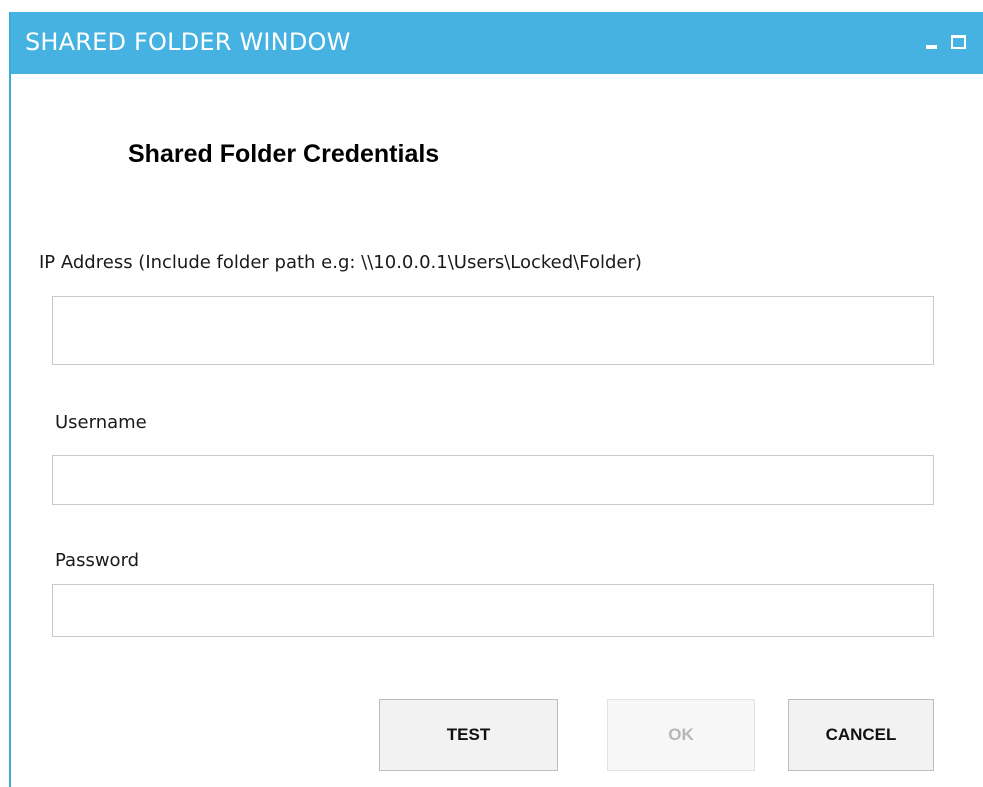  Describe the element at coordinates (861, 735) in the screenshot. I see `cancel-button: CANCEL` at that location.